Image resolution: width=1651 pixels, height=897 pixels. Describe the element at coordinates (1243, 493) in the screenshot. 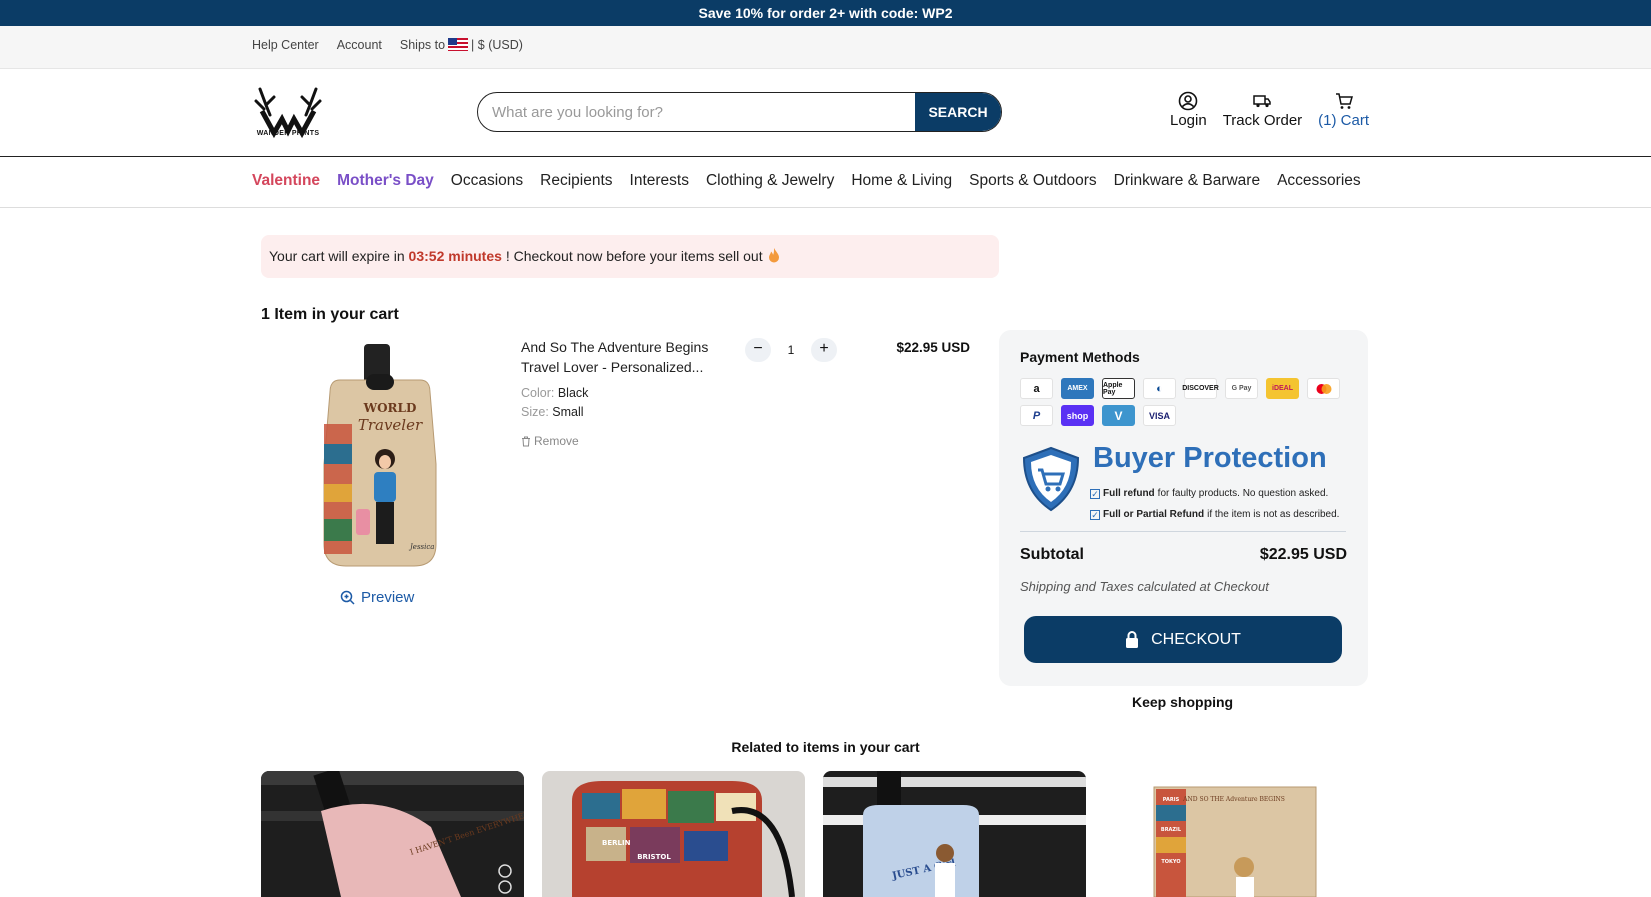

I see `bp-line1-text: for faulty products. No question asked.` at that location.